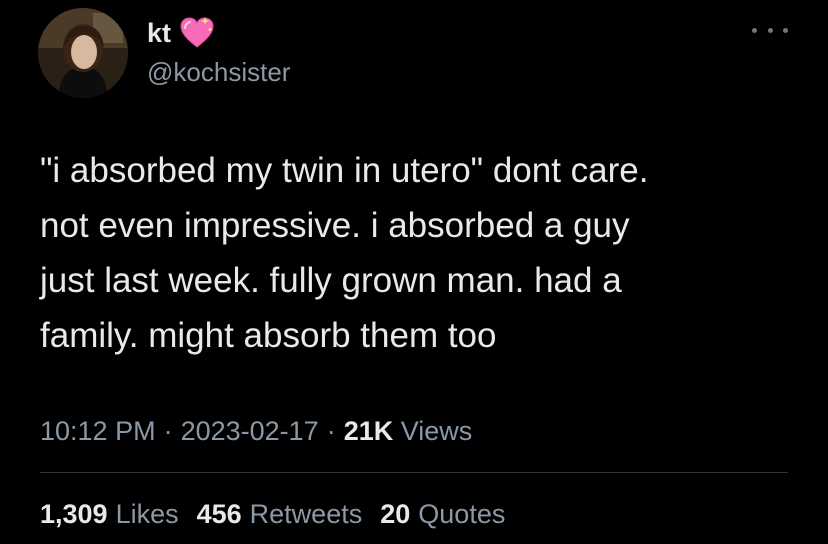 This screenshot has width=828, height=544. Describe the element at coordinates (74, 514) in the screenshot. I see `likes-count: 1,309` at that location.